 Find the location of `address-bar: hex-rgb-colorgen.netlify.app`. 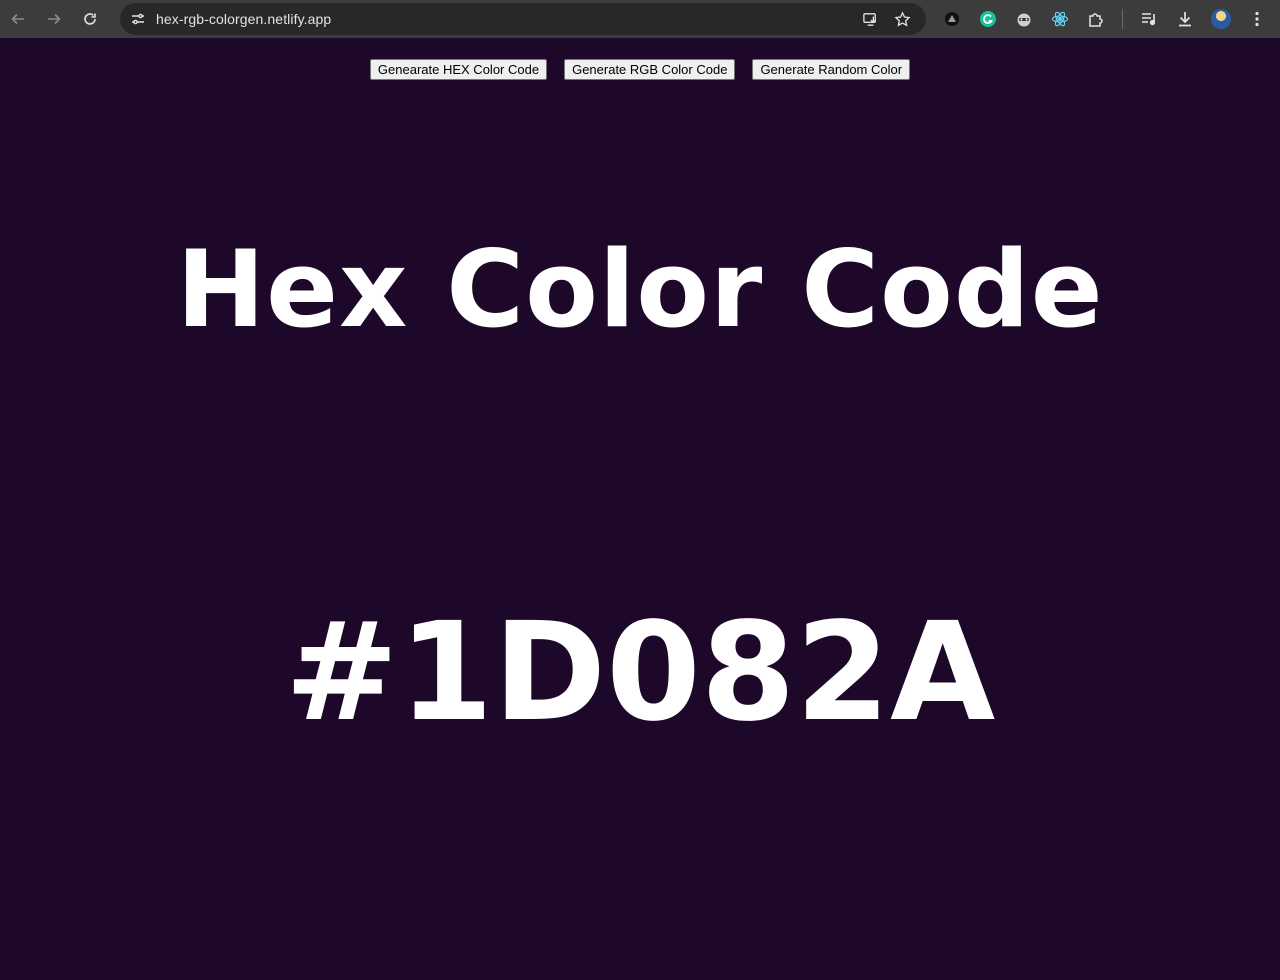

address-bar: hex-rgb-colorgen.netlify.app is located at coordinates (523, 19).